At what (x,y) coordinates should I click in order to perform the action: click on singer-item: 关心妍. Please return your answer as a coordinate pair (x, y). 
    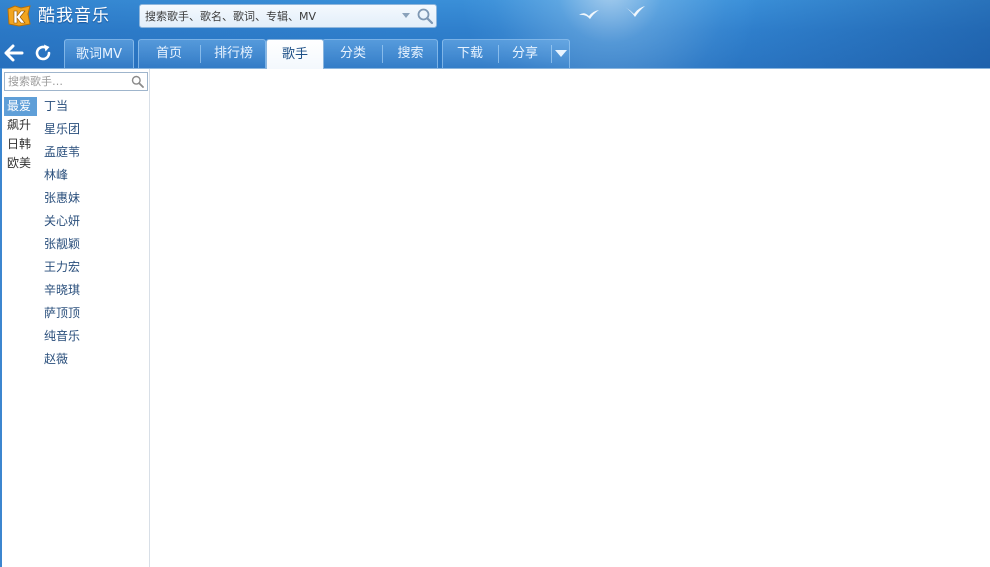
    Looking at the image, I should click on (62, 221).